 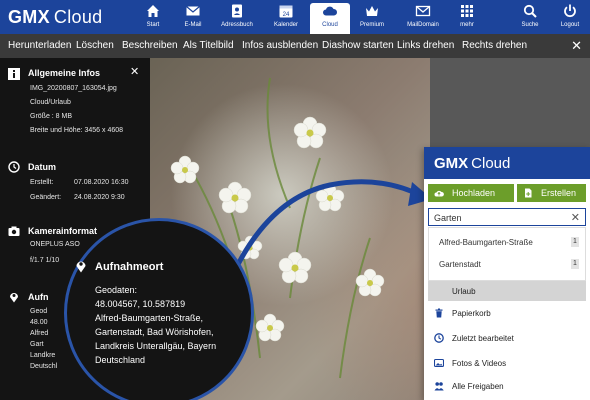 I want to click on file-path: Cloud/Urlaub, so click(x=50, y=102).